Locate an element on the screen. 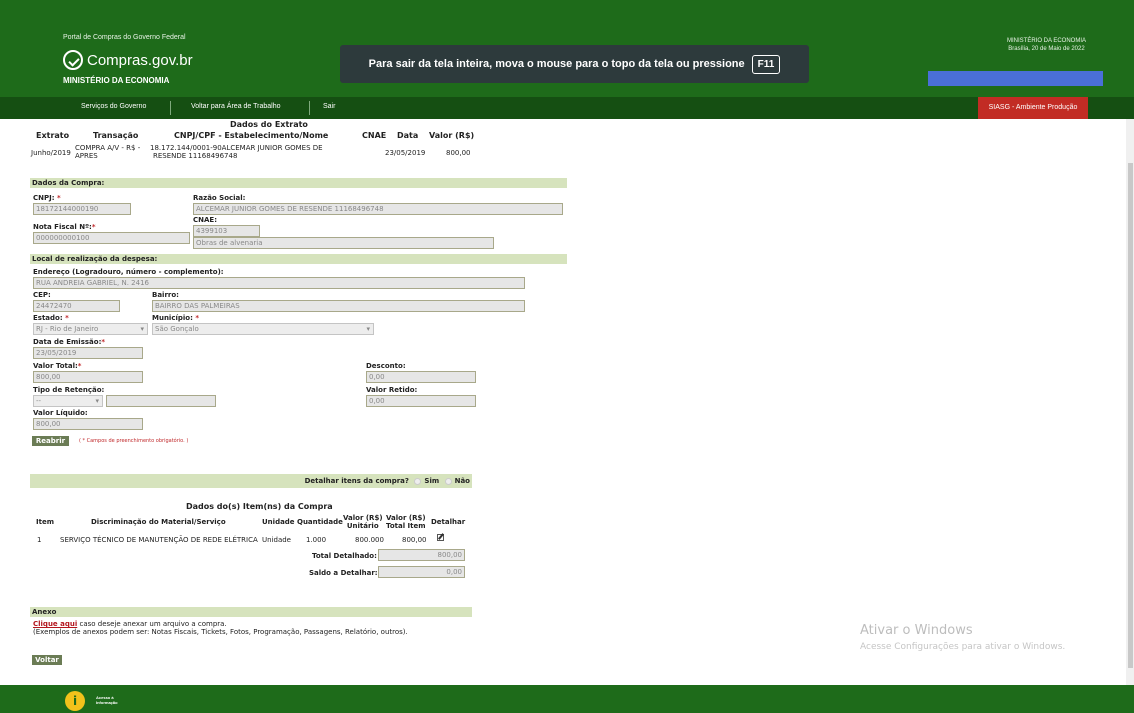  th-valor: Valor (R$) is located at coordinates (452, 135).